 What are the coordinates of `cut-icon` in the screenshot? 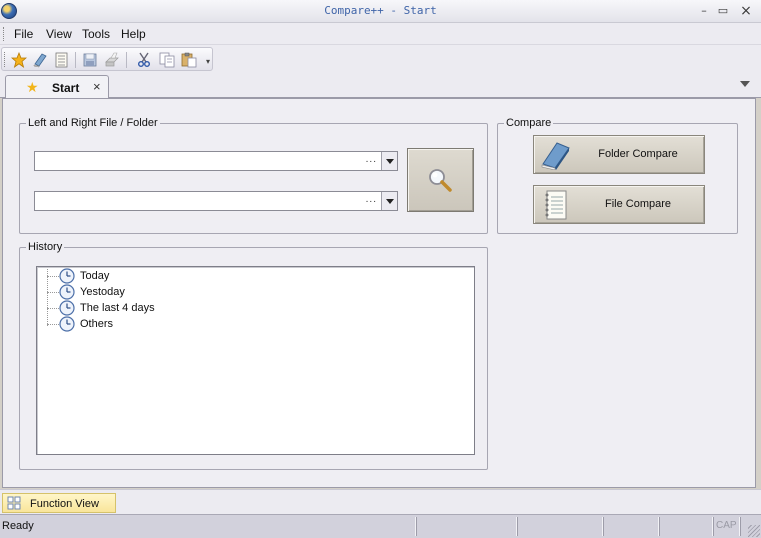 It's located at (144, 60).